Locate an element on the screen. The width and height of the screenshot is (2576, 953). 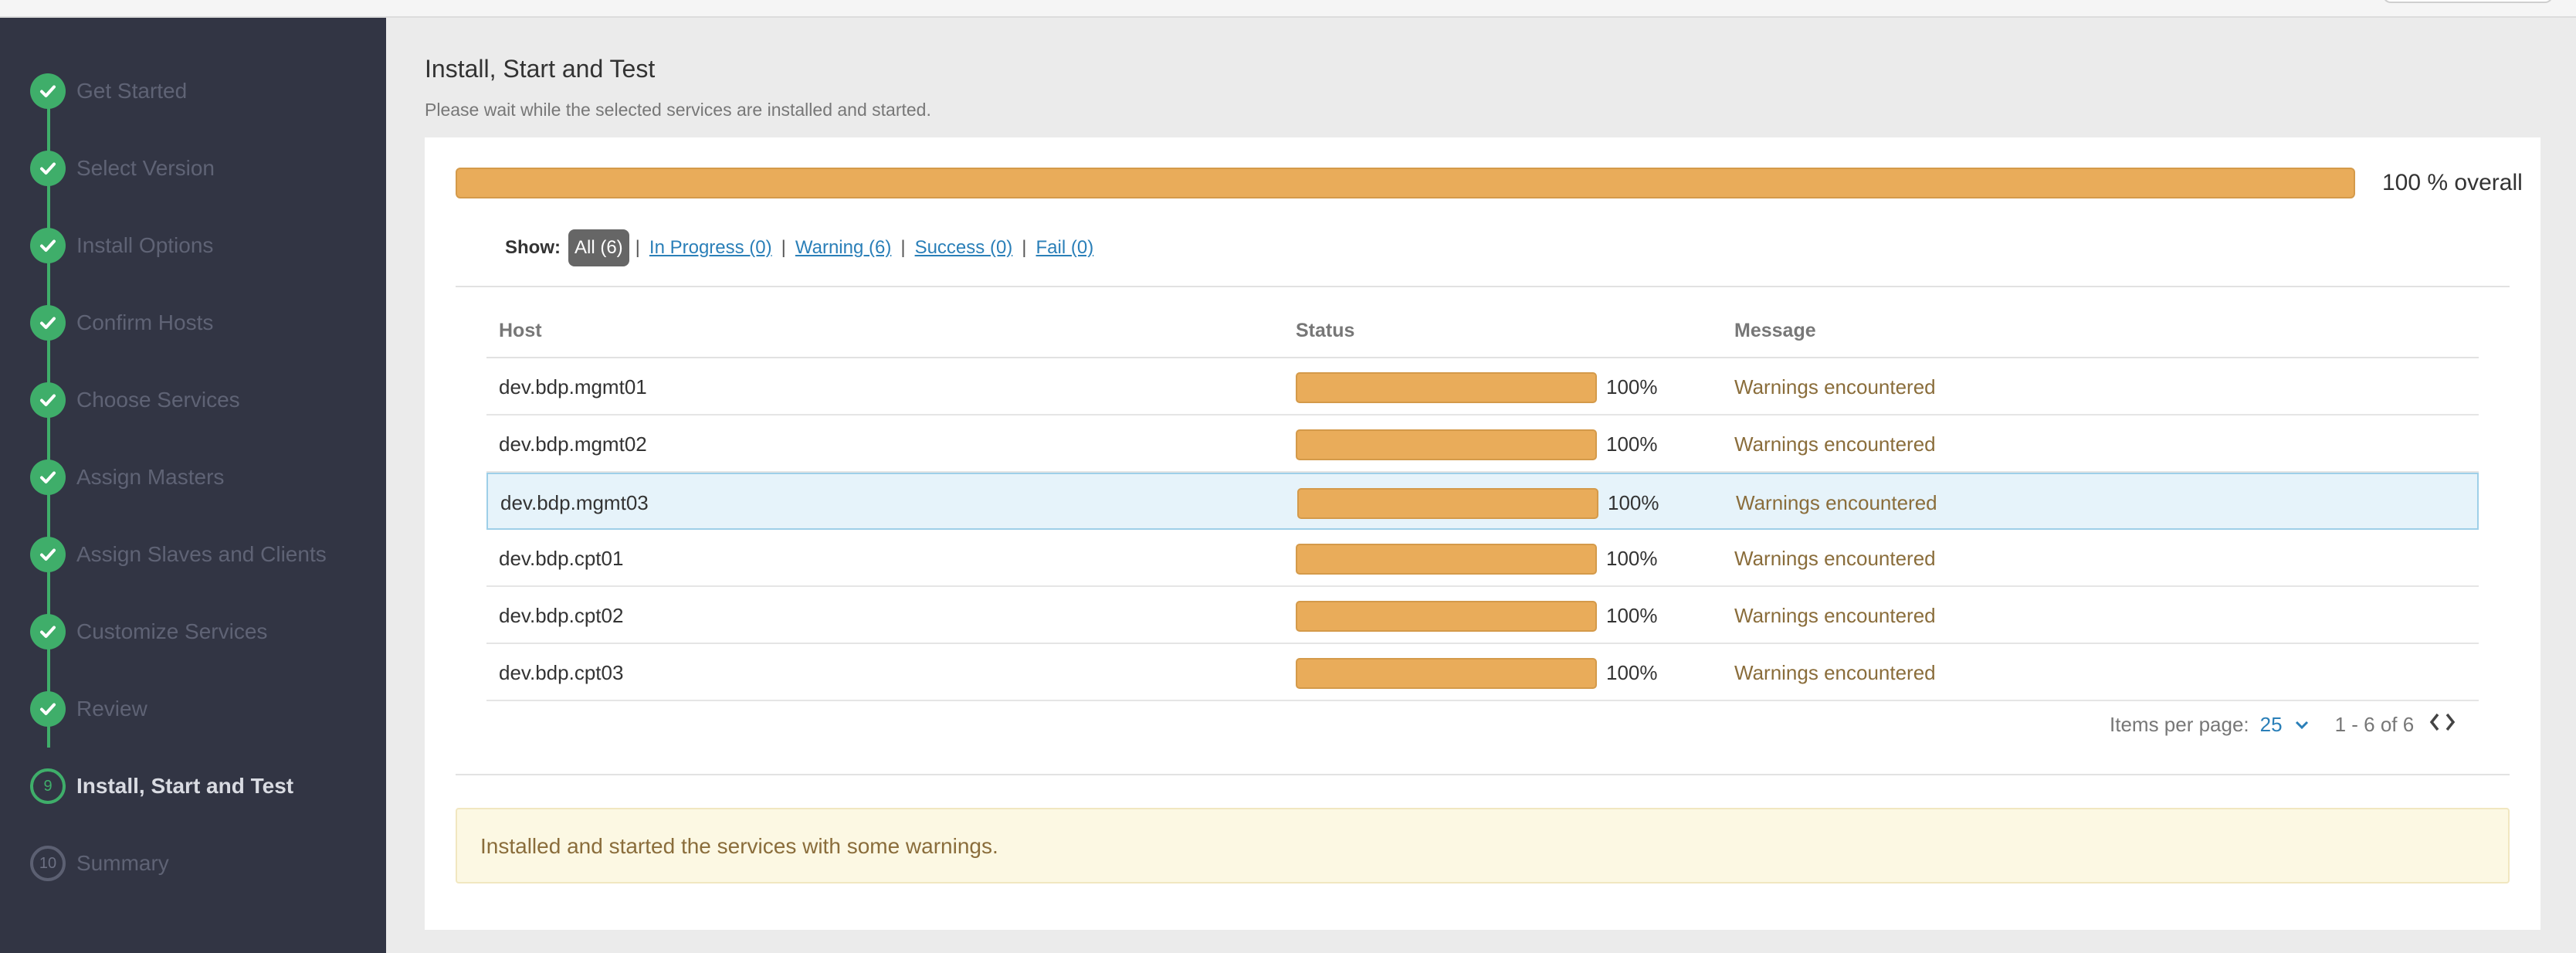
table-row: dev.bdp.cpt01 100% Warnings encountered is located at coordinates (1482, 558).